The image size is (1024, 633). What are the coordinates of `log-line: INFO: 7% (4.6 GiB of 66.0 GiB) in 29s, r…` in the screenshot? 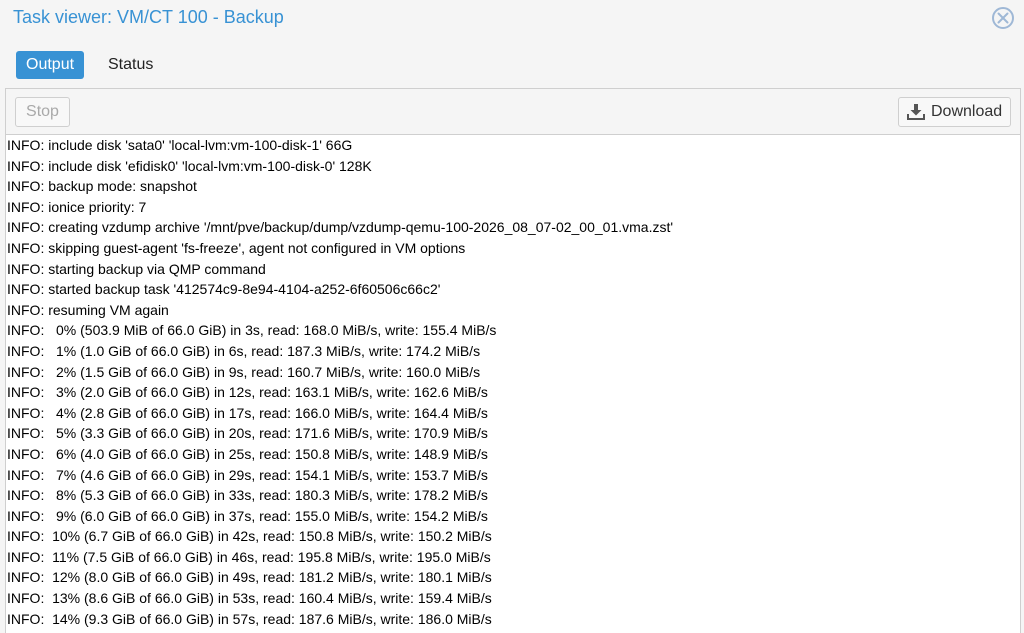 It's located at (247, 474).